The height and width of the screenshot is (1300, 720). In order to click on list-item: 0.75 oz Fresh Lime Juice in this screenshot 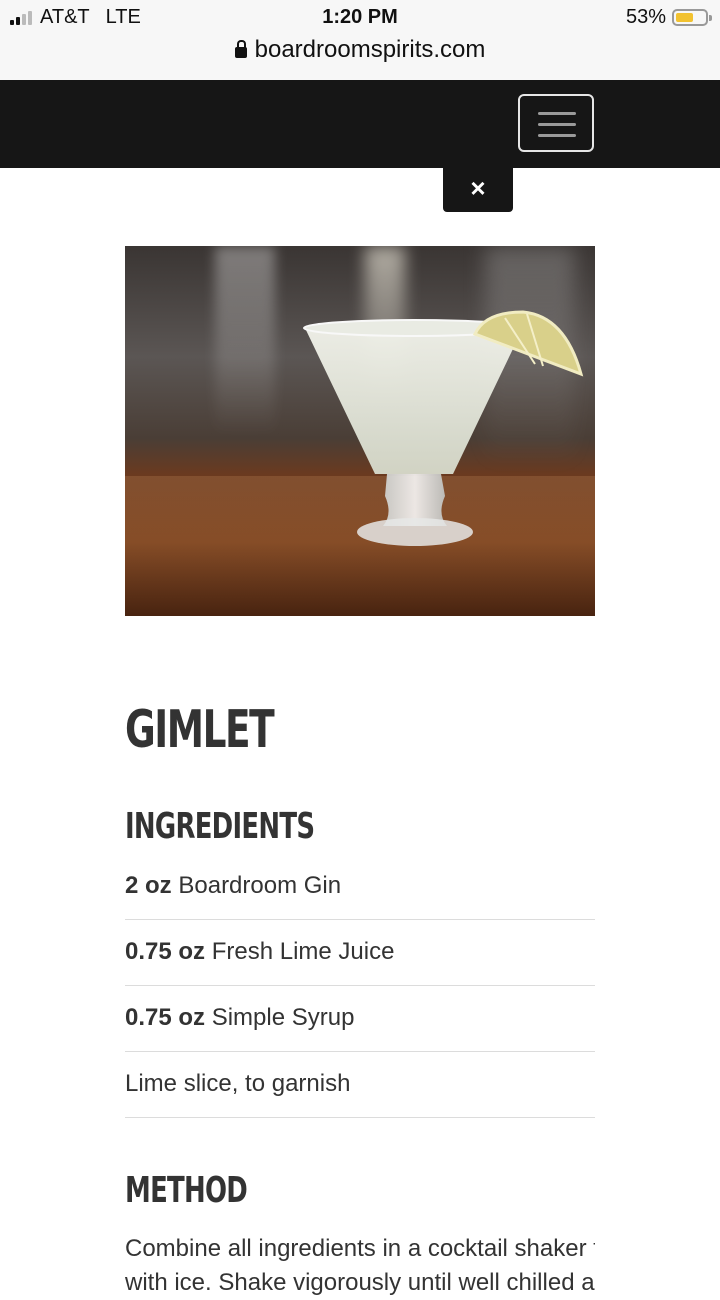, I will do `click(360, 953)`.